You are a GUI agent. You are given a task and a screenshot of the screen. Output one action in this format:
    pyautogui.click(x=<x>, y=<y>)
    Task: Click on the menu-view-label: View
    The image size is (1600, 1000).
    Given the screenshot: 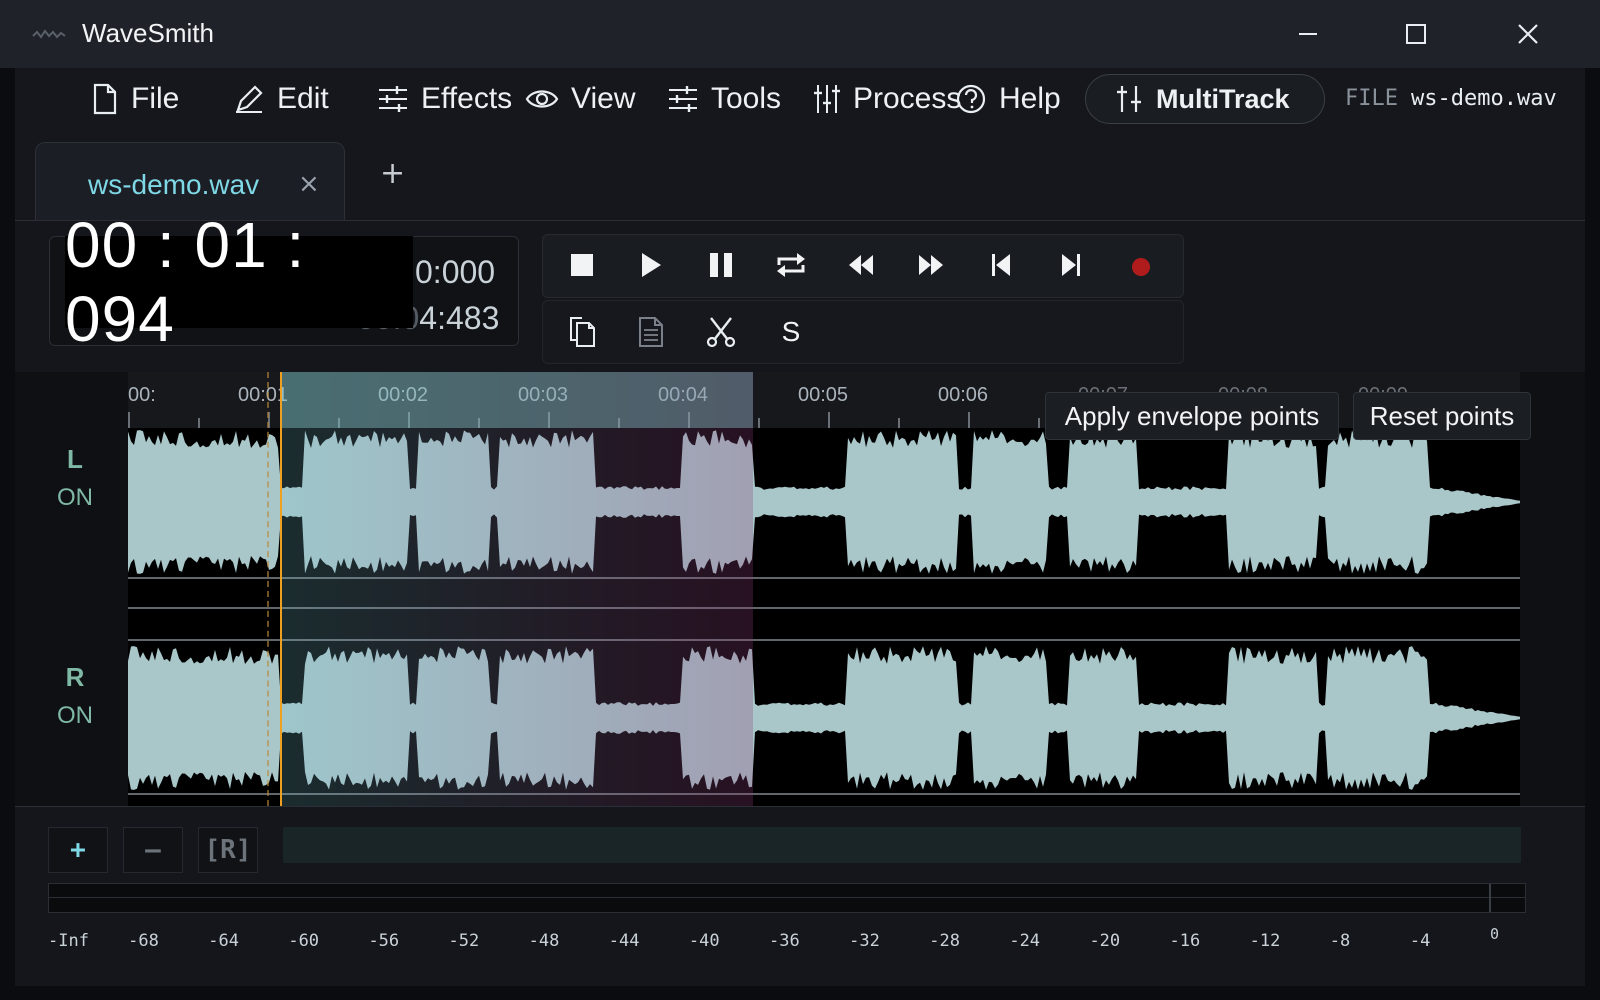 What is the action you would take?
    pyautogui.click(x=603, y=98)
    